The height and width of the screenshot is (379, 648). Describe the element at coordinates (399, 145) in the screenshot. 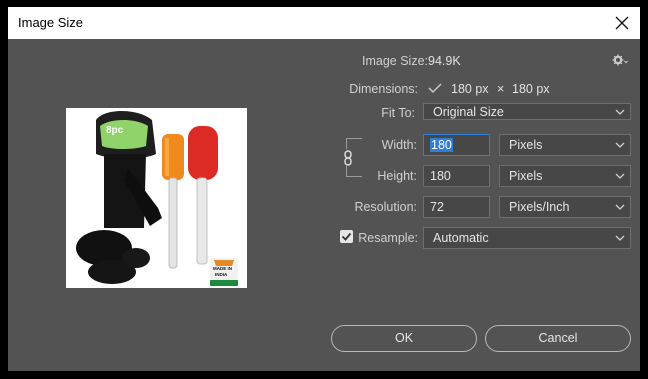

I see `width-label: Width:` at that location.